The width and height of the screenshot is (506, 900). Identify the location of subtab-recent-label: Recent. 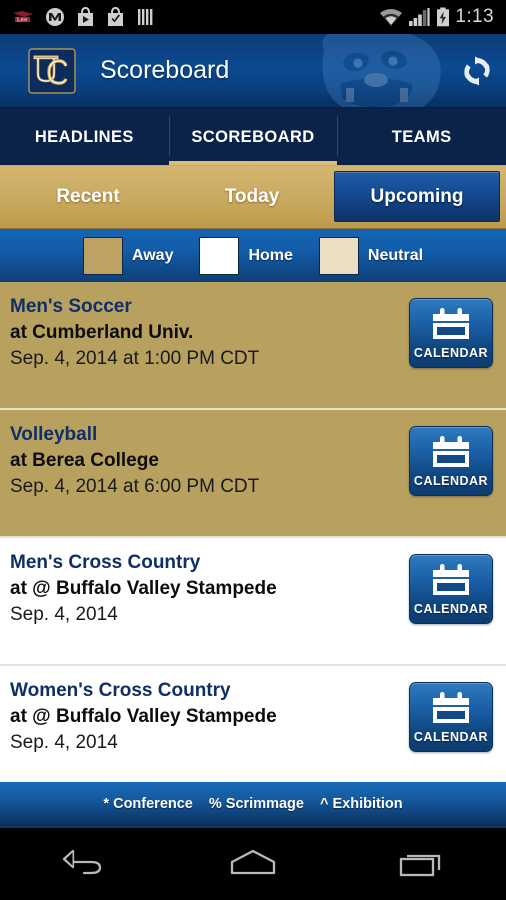
(88, 196).